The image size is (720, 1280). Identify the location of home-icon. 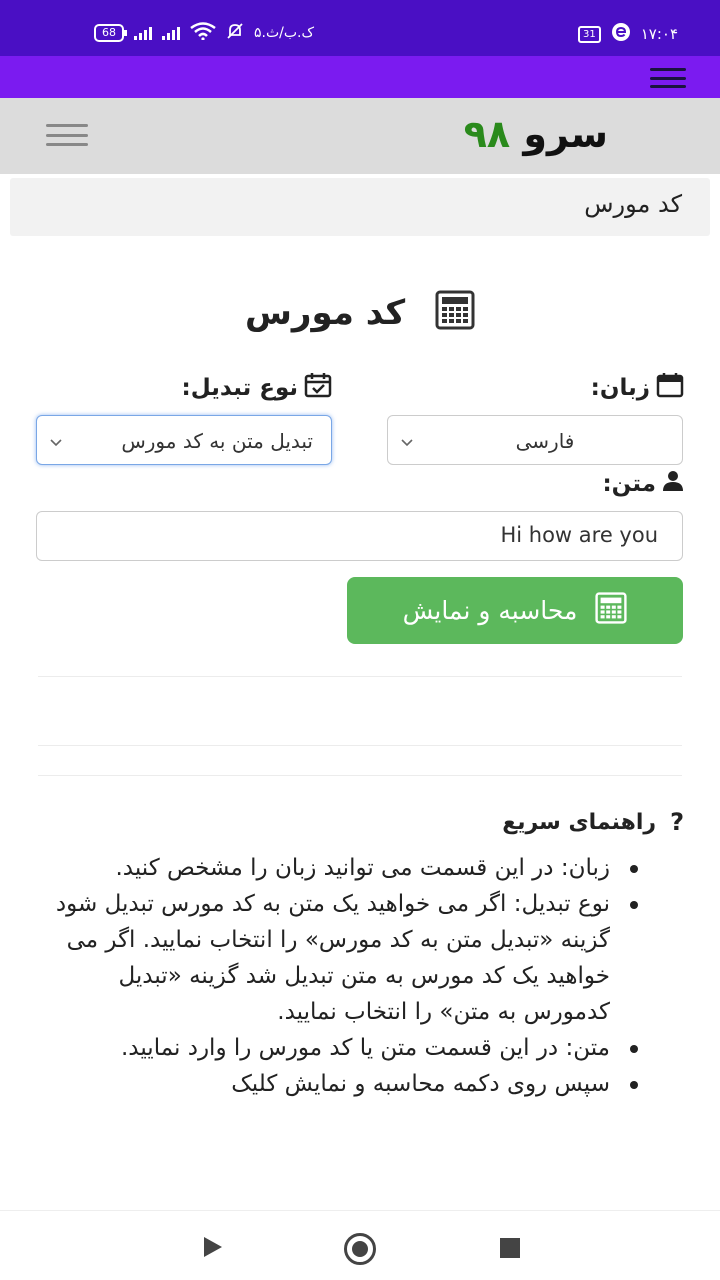
(360, 1249).